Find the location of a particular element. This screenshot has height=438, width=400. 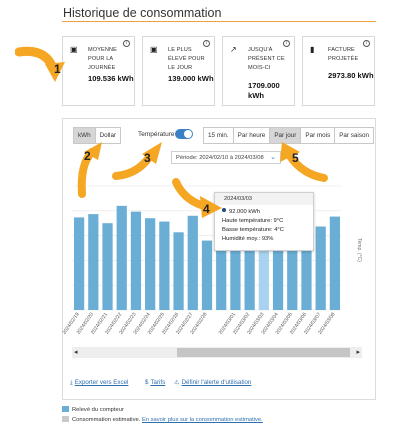

export-excel-label: Exporter vers Excel is located at coordinates (101, 382).